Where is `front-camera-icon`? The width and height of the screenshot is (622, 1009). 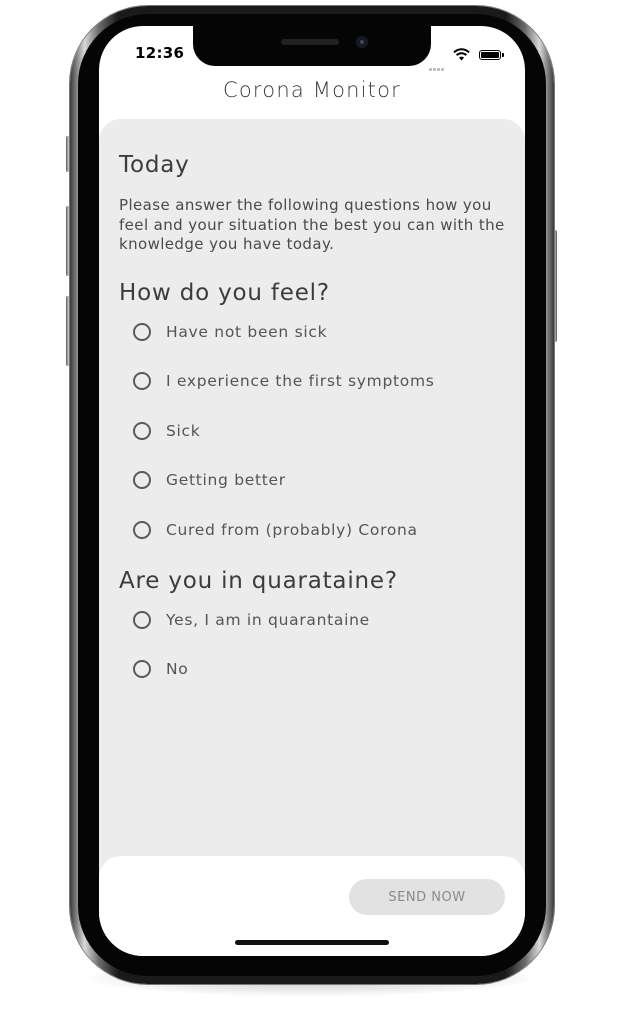
front-camera-icon is located at coordinates (362, 42).